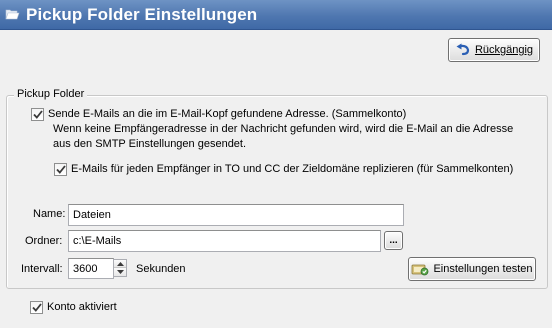 Image resolution: width=552 pixels, height=328 pixels. I want to click on account-enabled-checkbox, so click(36, 307).